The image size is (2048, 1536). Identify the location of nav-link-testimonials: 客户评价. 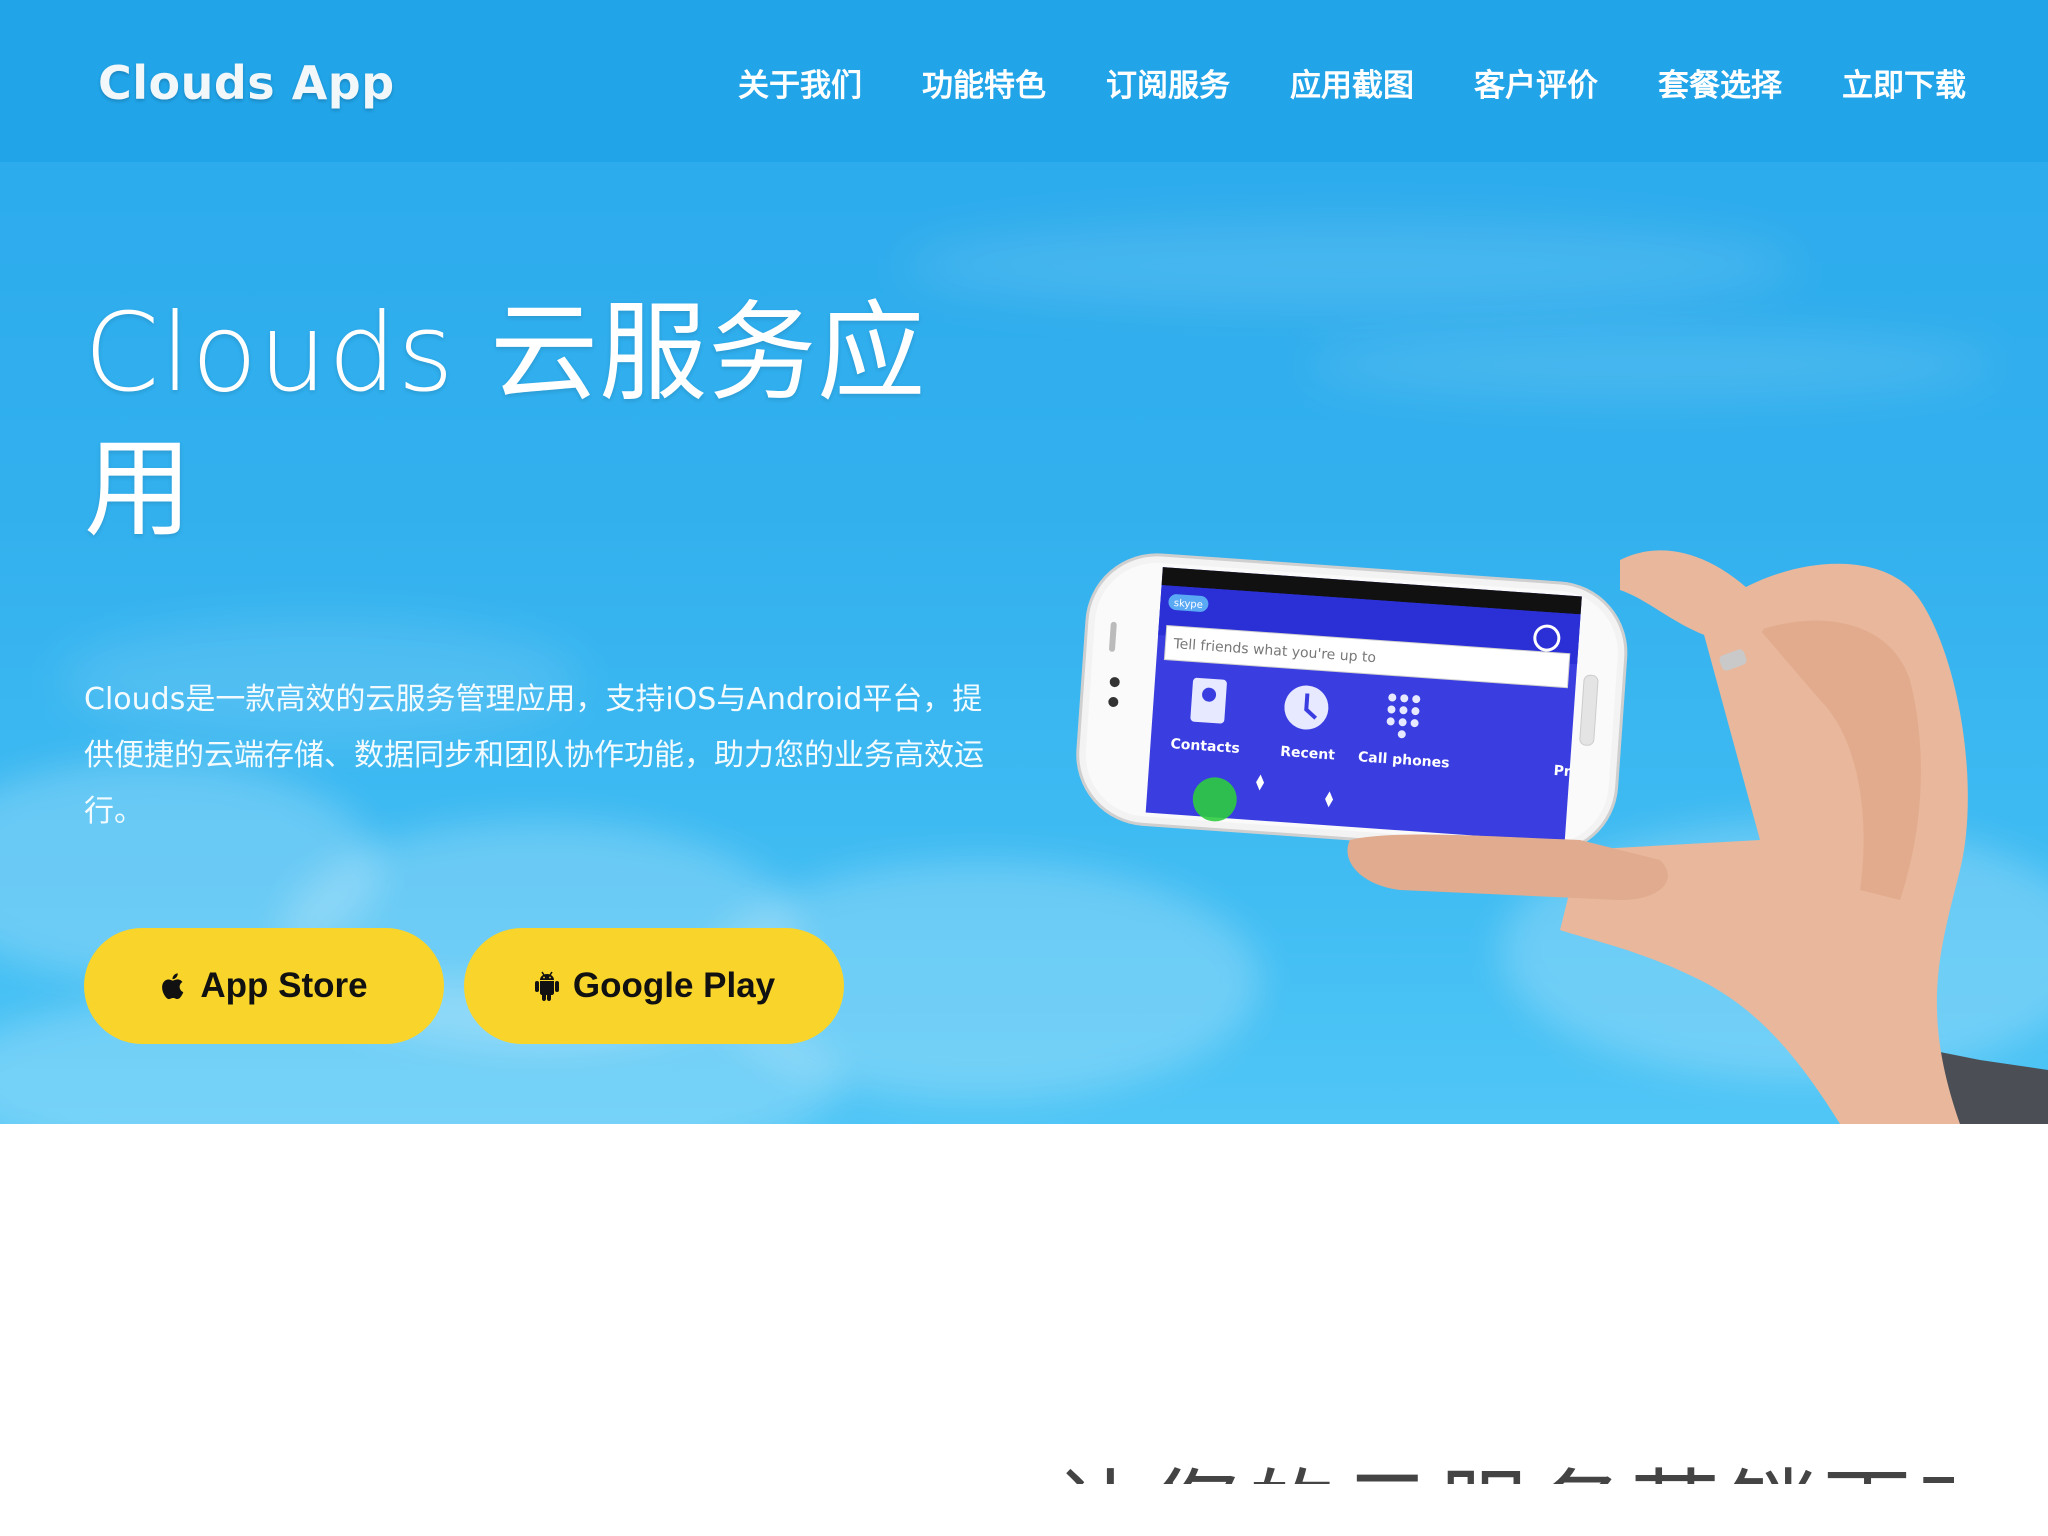
(1536, 82).